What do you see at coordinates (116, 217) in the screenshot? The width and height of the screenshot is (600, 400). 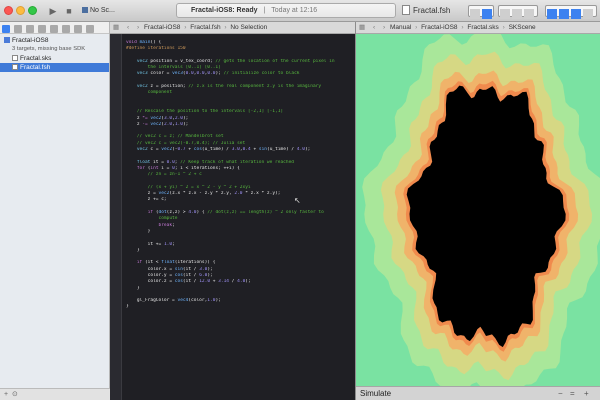 I see `line-number-gutter` at bounding box center [116, 217].